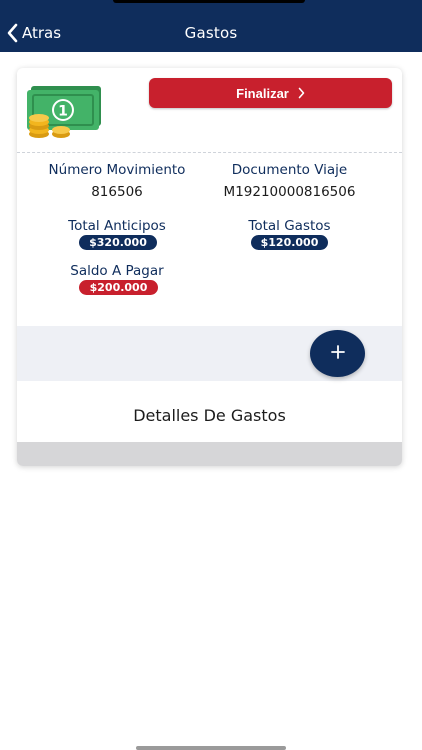  Describe the element at coordinates (211, 33) in the screenshot. I see `page-title: Gastos` at that location.